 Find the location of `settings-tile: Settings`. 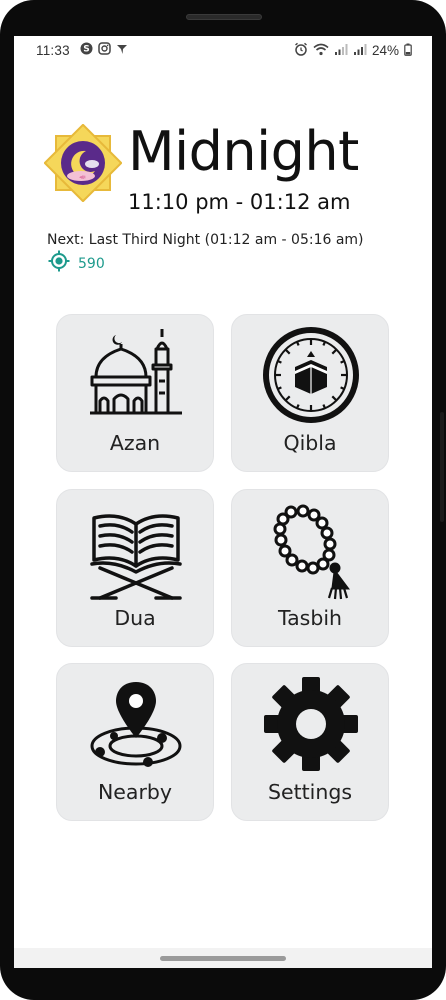

settings-tile: Settings is located at coordinates (310, 742).